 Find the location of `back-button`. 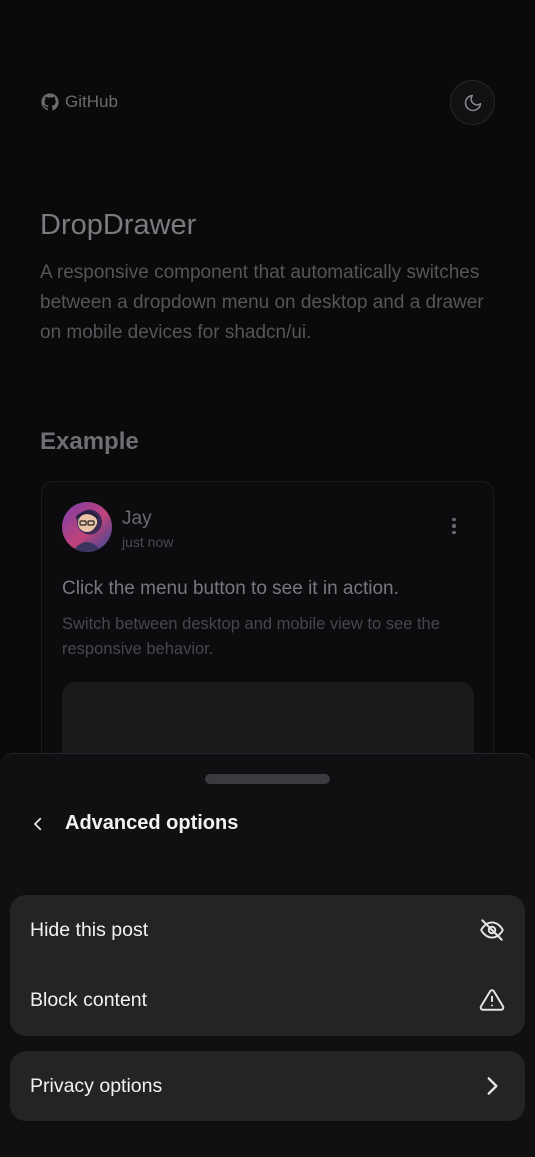

back-button is located at coordinates (38, 824).